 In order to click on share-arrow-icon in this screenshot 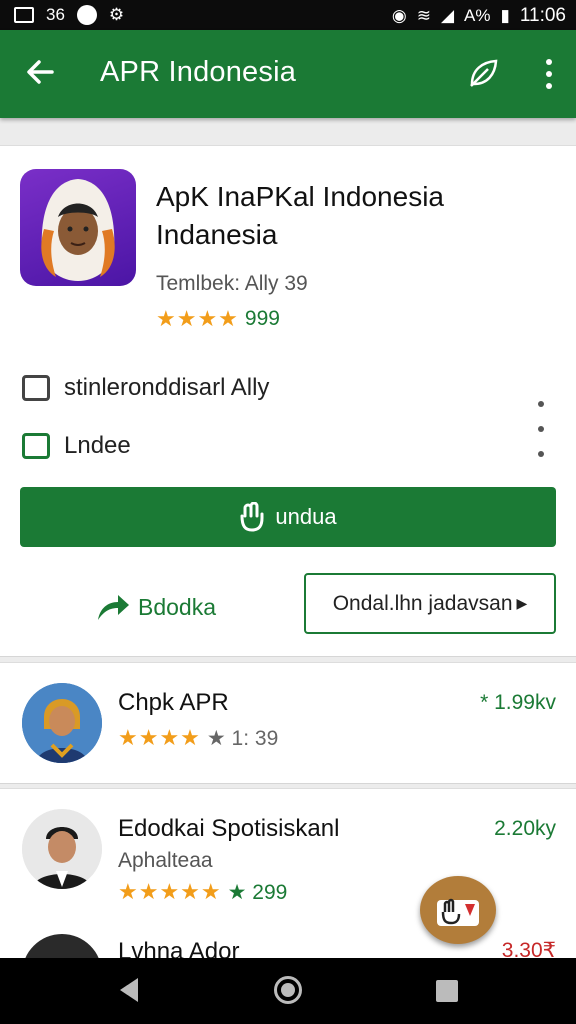, I will do `click(113, 607)`.